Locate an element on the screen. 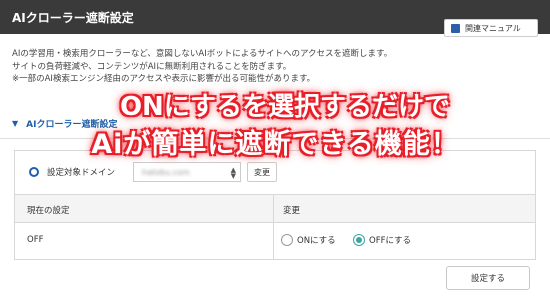 Image resolution: width=550 pixels, height=308 pixels. domain-select: hatobu.com ▲ ▼ is located at coordinates (187, 172).